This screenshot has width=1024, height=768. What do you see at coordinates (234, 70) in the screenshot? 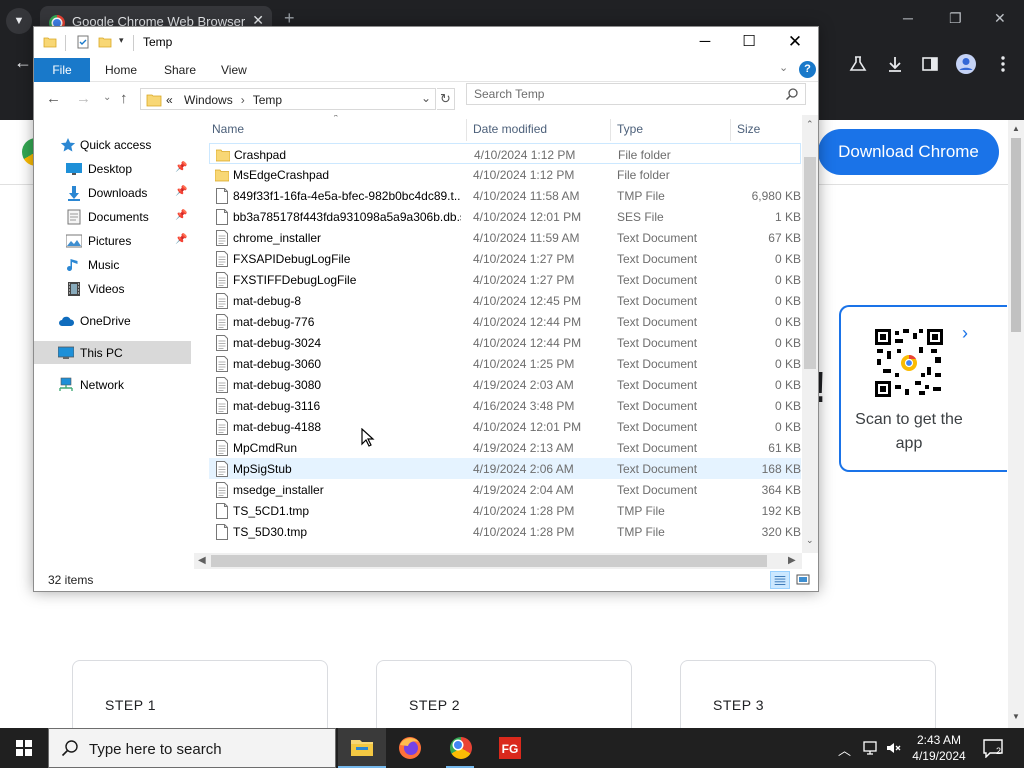
I see `ribbon-tab-view: View` at bounding box center [234, 70].